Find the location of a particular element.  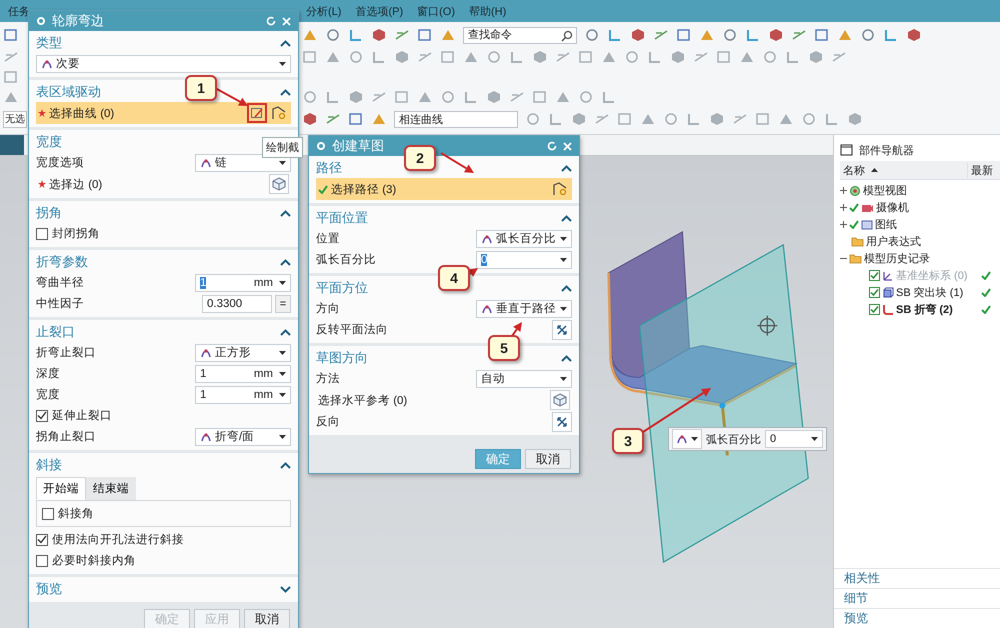

section-header: 路径 is located at coordinates (329, 168).